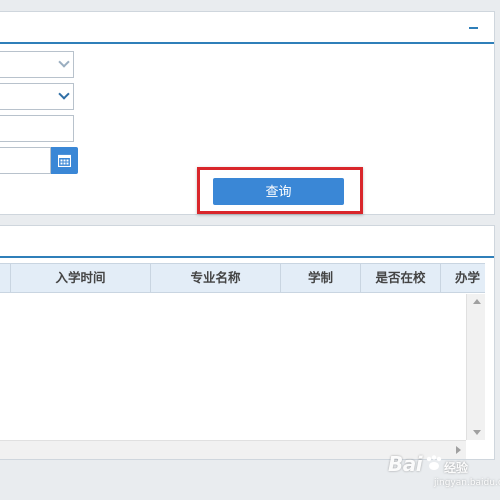  I want to click on column-header-duration: 学制, so click(321, 278).